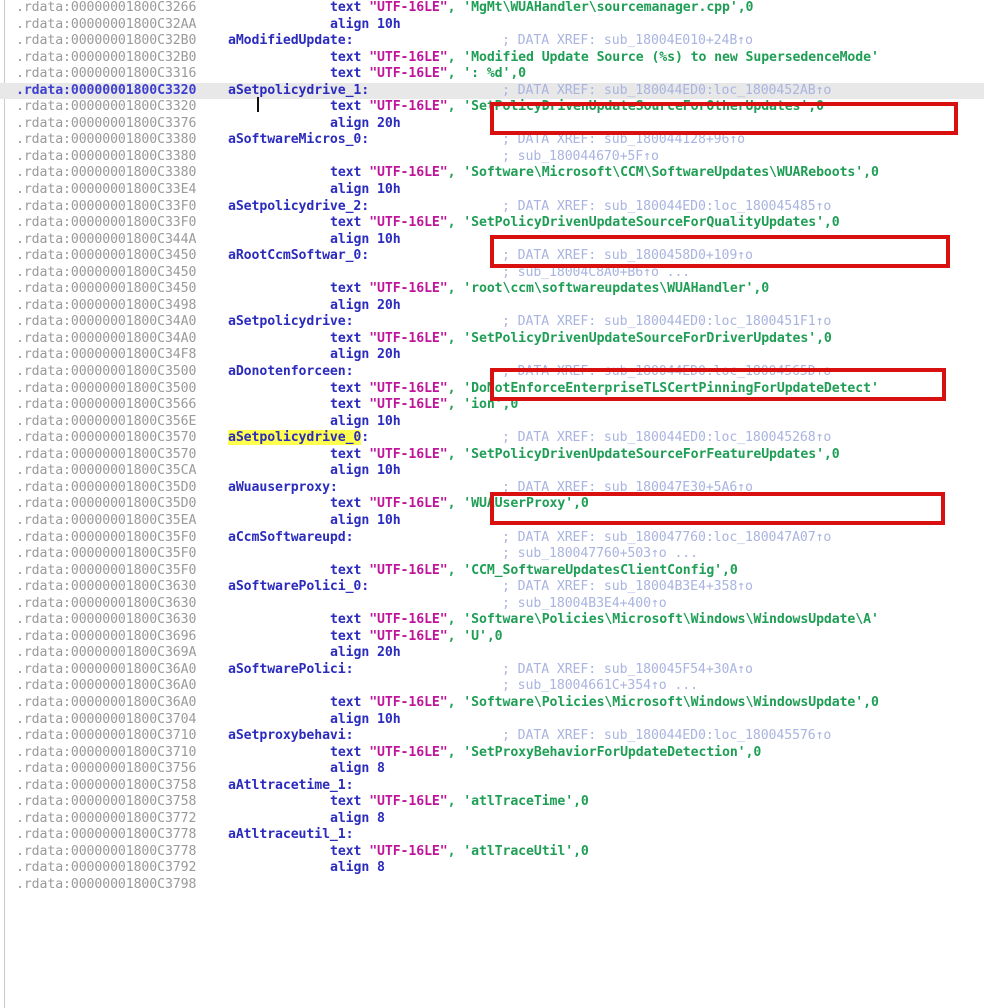  I want to click on symbol-label: aSoftwarePolici_0:, so click(298, 587).